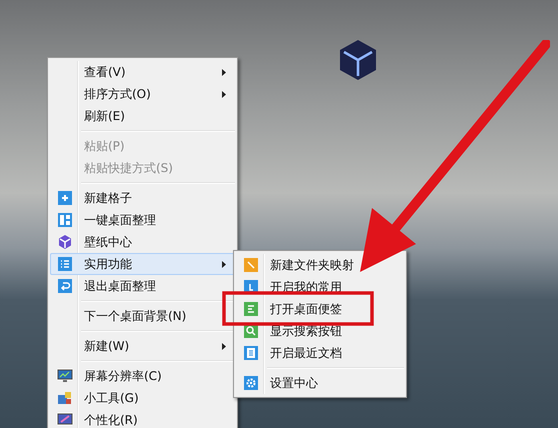  I want to click on menu-item: 开启最近文档, so click(320, 353).